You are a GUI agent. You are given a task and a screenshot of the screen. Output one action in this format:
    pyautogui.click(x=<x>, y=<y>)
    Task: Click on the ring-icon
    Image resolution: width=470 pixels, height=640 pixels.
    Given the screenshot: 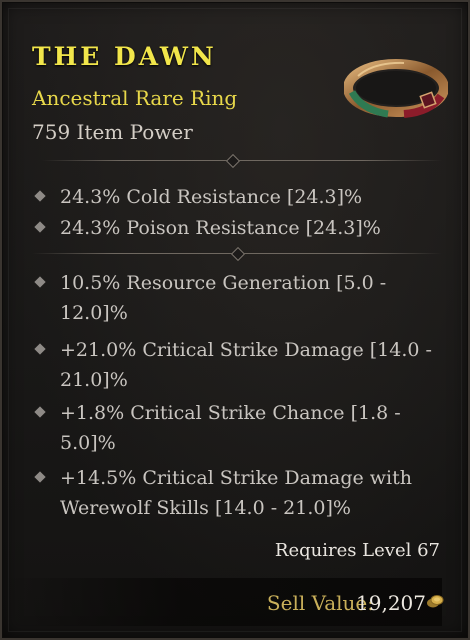 What is the action you would take?
    pyautogui.click(x=396, y=88)
    